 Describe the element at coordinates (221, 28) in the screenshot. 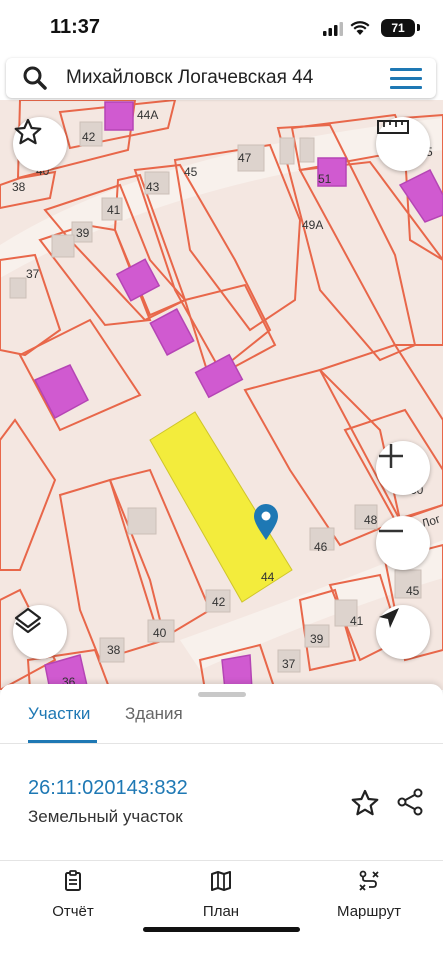

I see `status-bar: 11:37 71` at that location.